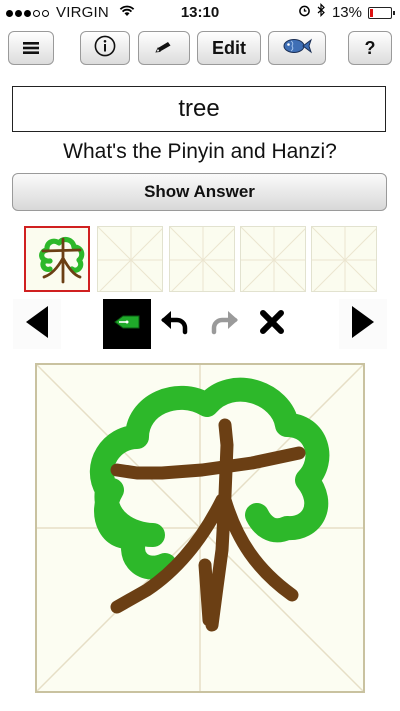 This screenshot has height=711, width=400. Describe the element at coordinates (321, 13) in the screenshot. I see `bluetooth-icon` at that location.